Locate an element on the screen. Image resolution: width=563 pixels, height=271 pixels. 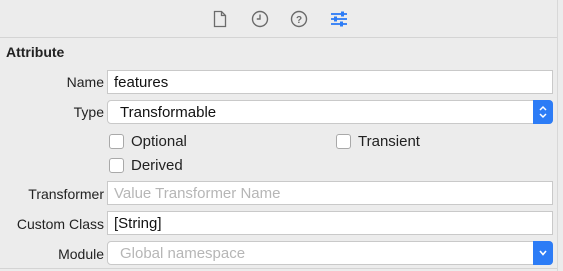
file-icon is located at coordinates (220, 19).